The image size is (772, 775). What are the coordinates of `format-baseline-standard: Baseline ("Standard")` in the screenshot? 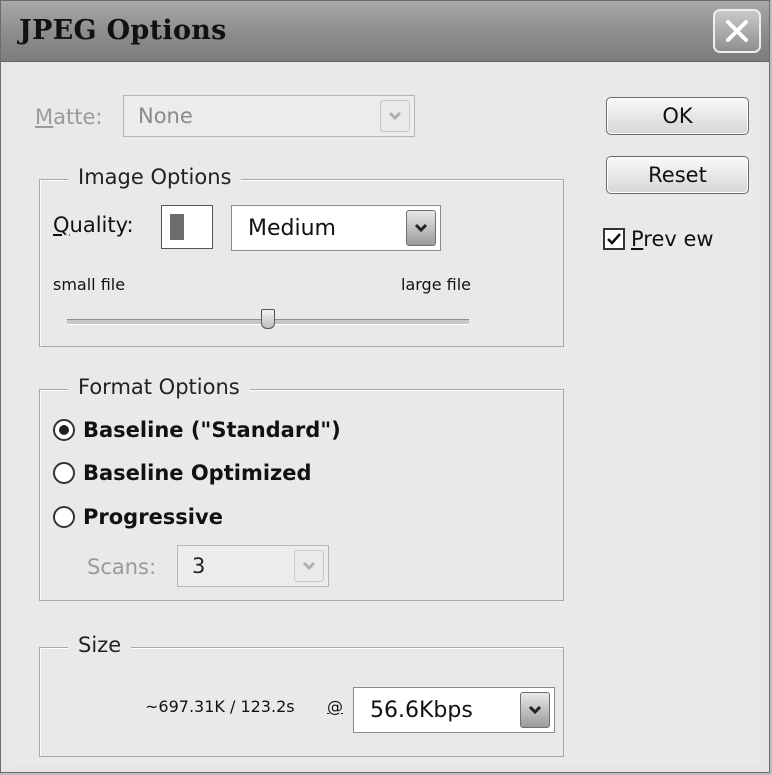 It's located at (197, 430).